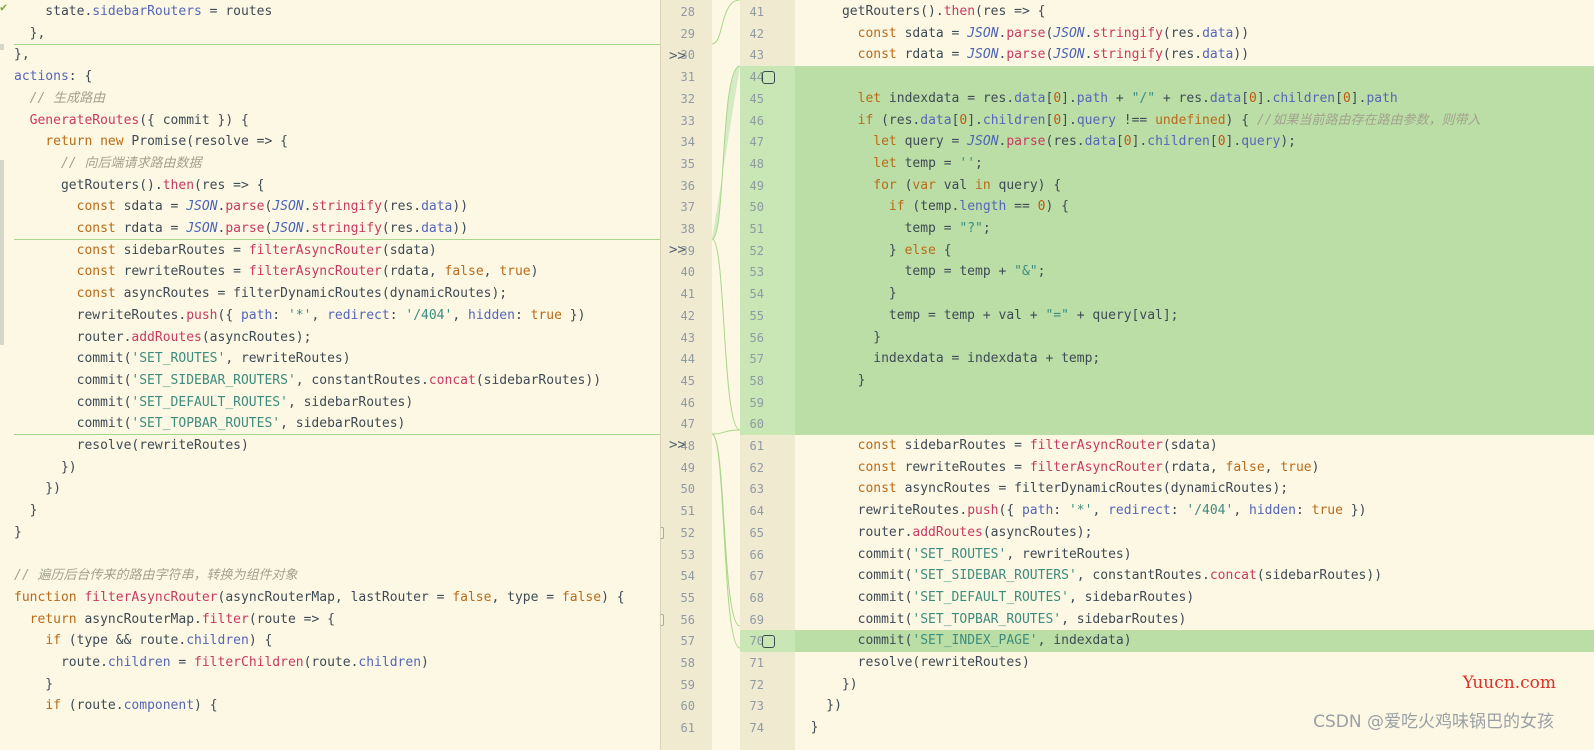 Image resolution: width=1594 pixels, height=750 pixels. Describe the element at coordinates (1194, 207) in the screenshot. I see `code-line: if (temp.length == 0) {` at that location.